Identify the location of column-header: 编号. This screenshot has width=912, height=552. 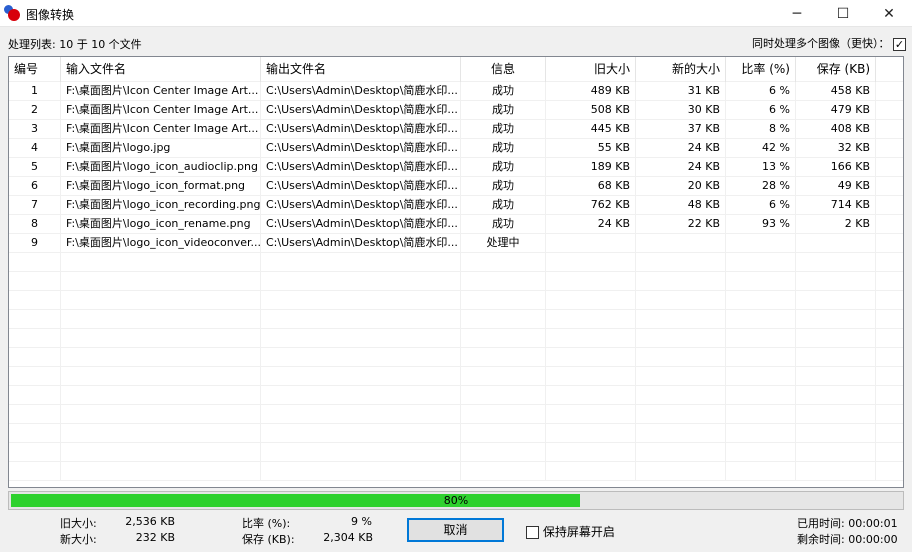
(35, 69).